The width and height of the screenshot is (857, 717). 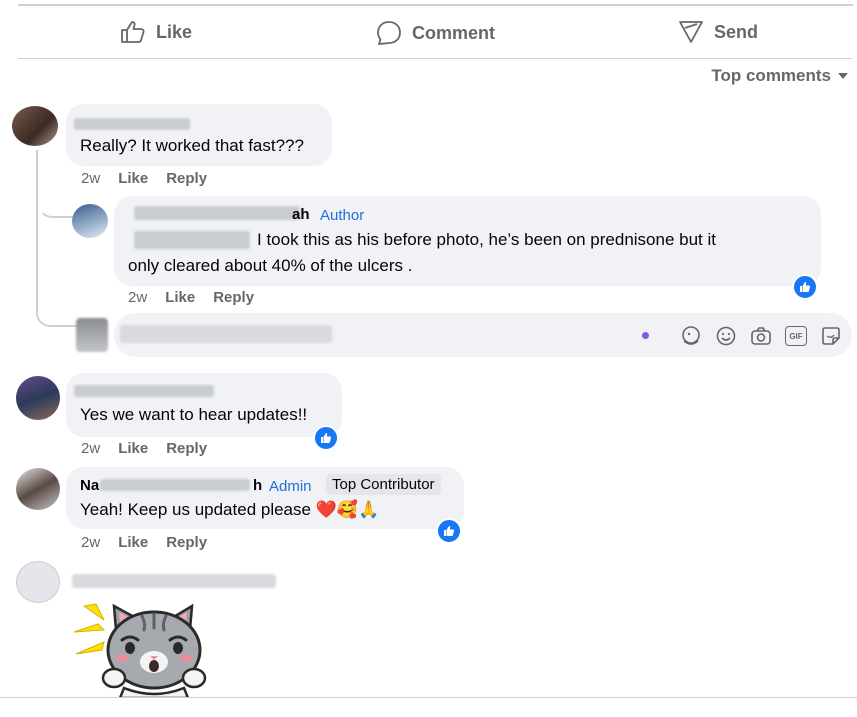 I want to click on send-action-button: Send, so click(x=718, y=32).